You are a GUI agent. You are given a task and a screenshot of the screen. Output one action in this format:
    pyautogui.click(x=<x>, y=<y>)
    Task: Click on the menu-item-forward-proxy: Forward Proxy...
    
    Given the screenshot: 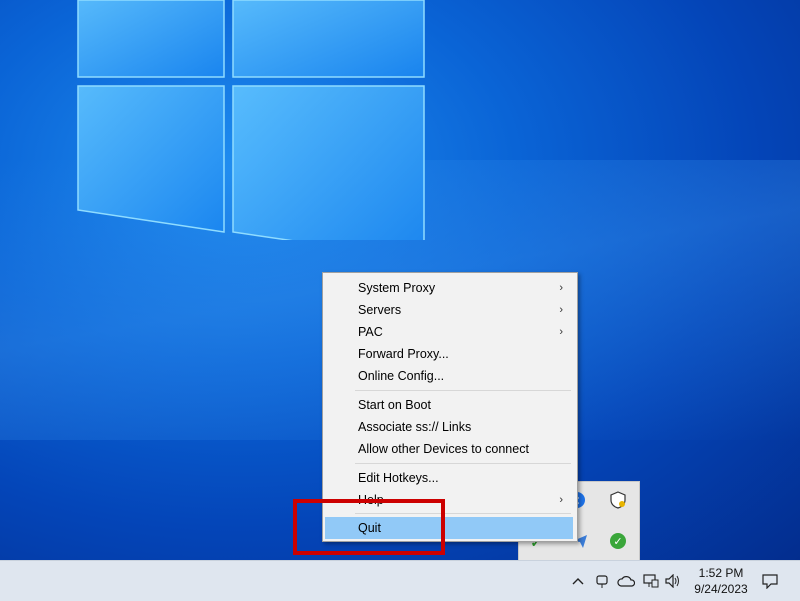 What is the action you would take?
    pyautogui.click(x=449, y=354)
    